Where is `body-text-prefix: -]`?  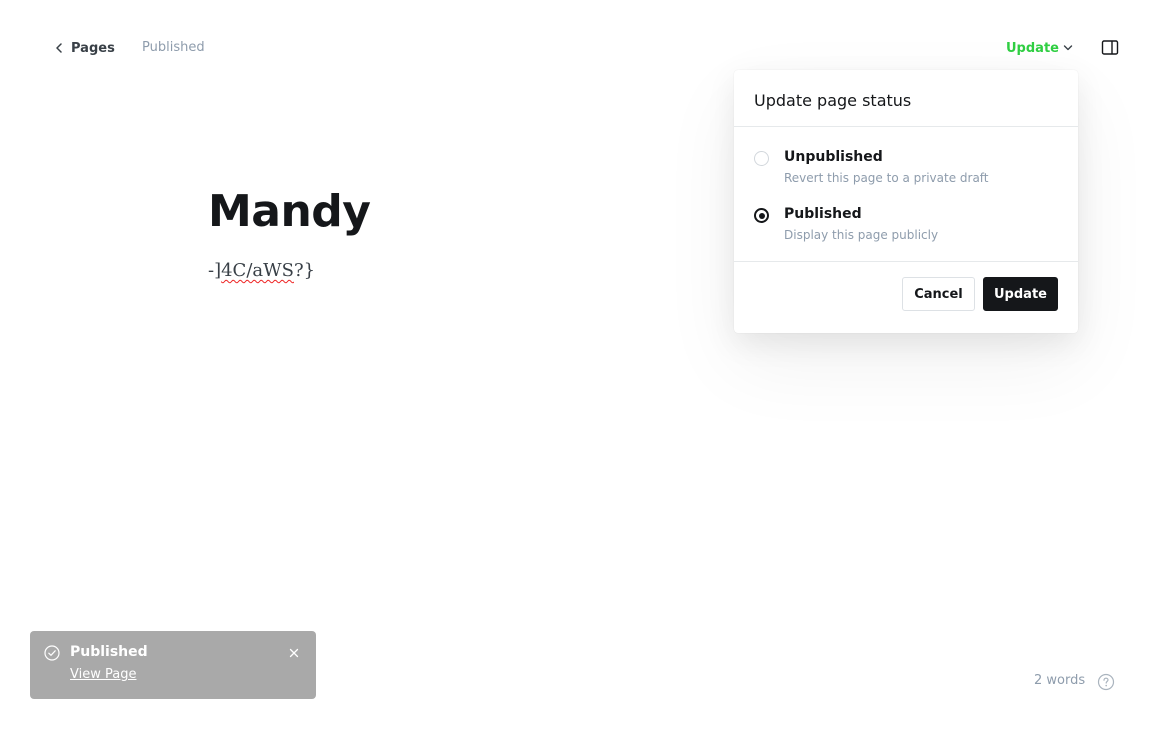
body-text-prefix: -] is located at coordinates (215, 270).